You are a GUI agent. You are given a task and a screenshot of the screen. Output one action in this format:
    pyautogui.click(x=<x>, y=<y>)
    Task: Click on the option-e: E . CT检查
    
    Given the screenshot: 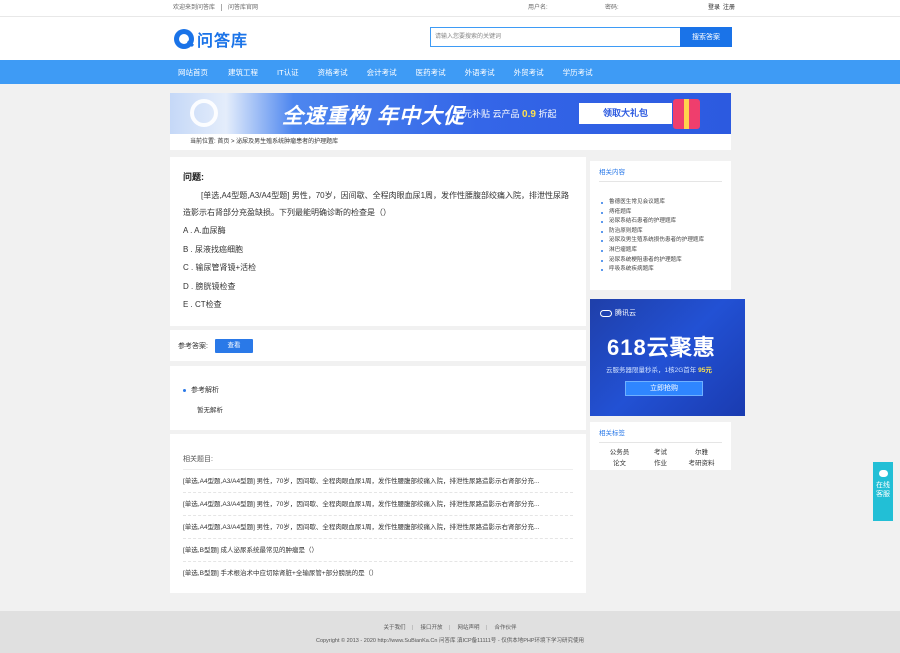 What is the action you would take?
    pyautogui.click(x=202, y=304)
    